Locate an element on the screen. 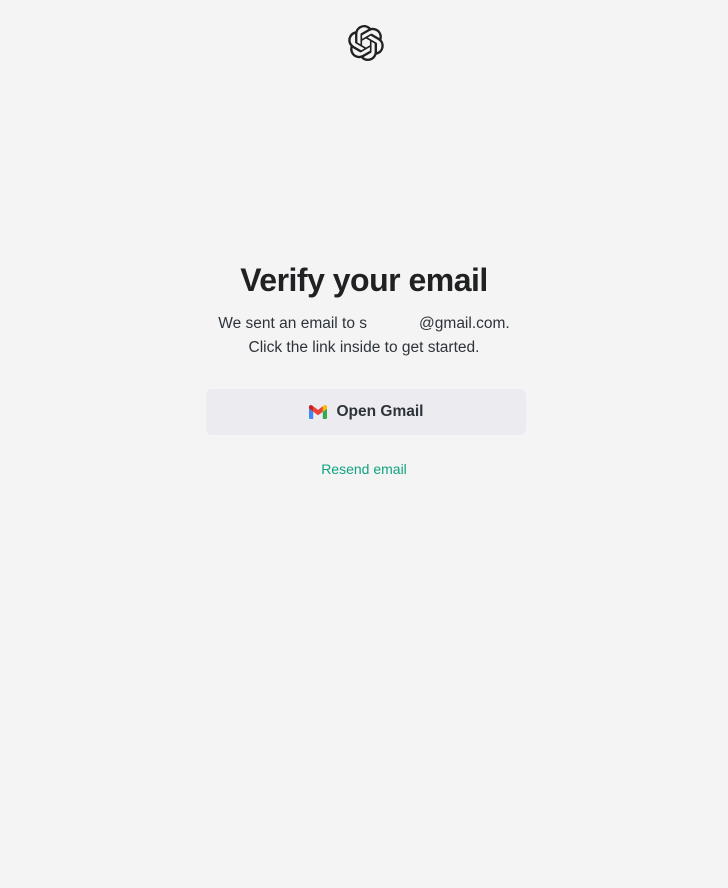 The height and width of the screenshot is (888, 728). page-title: Verify your email is located at coordinates (364, 280).